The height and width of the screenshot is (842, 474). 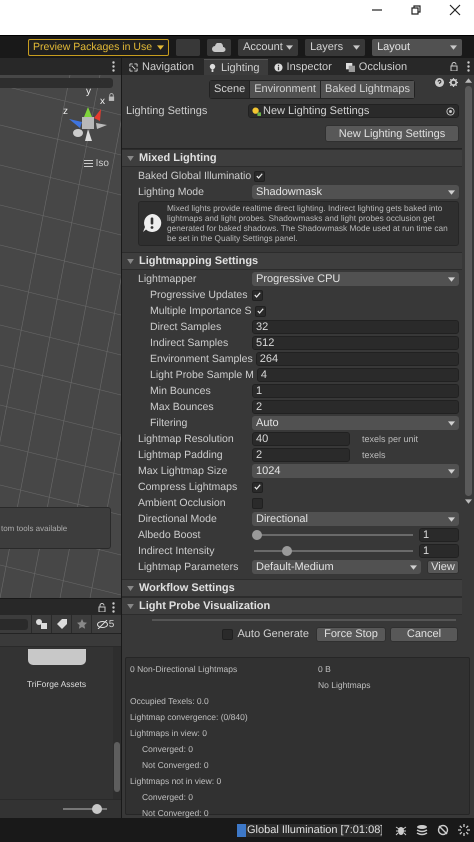 What do you see at coordinates (256, 111) in the screenshot?
I see `asset-icon` at bounding box center [256, 111].